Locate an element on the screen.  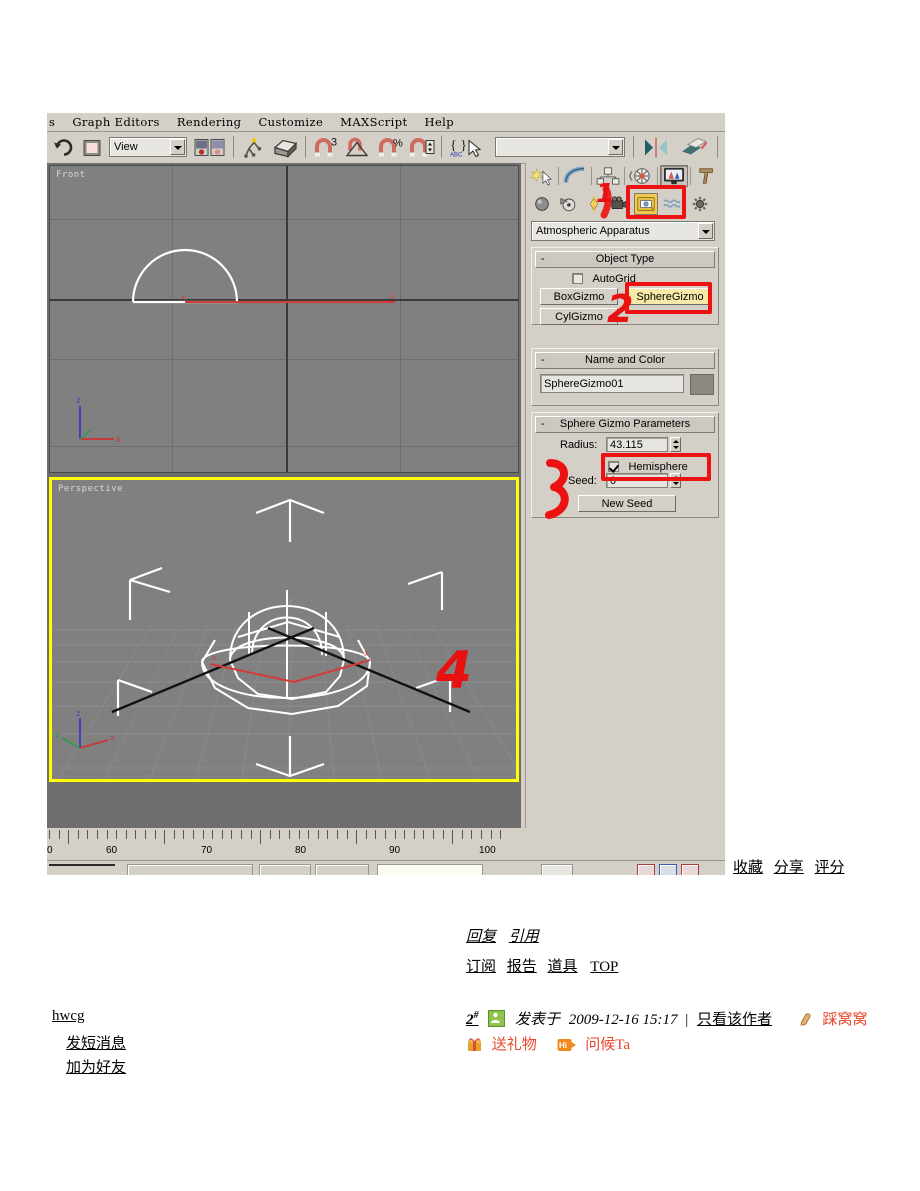
tab-utilities is located at coordinates (707, 176).